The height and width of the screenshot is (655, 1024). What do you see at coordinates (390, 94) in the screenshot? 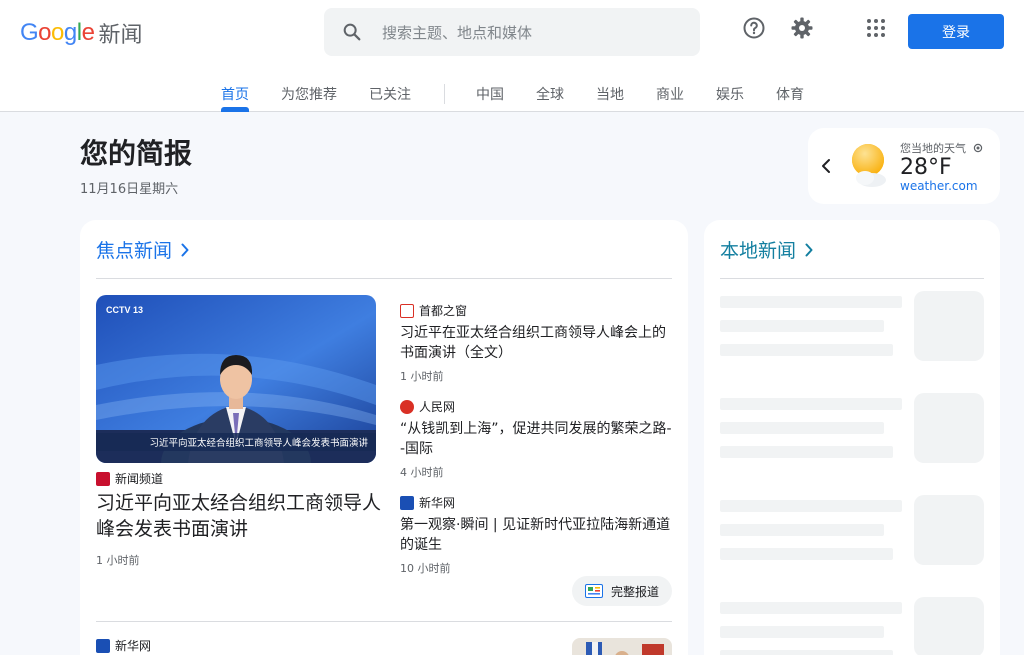
I see `tab-following: 已关注` at bounding box center [390, 94].